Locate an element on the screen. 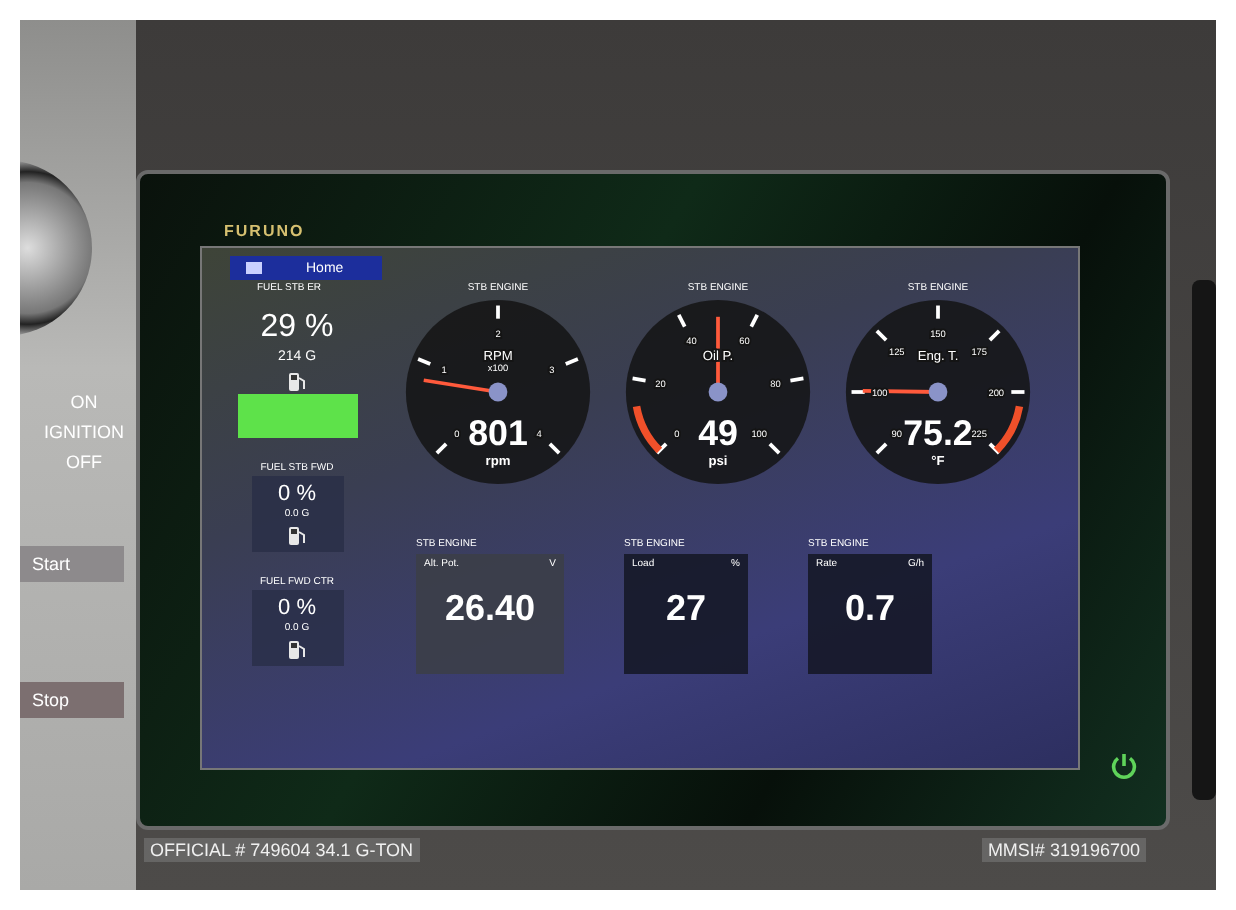  power-icon is located at coordinates (1123, 766).